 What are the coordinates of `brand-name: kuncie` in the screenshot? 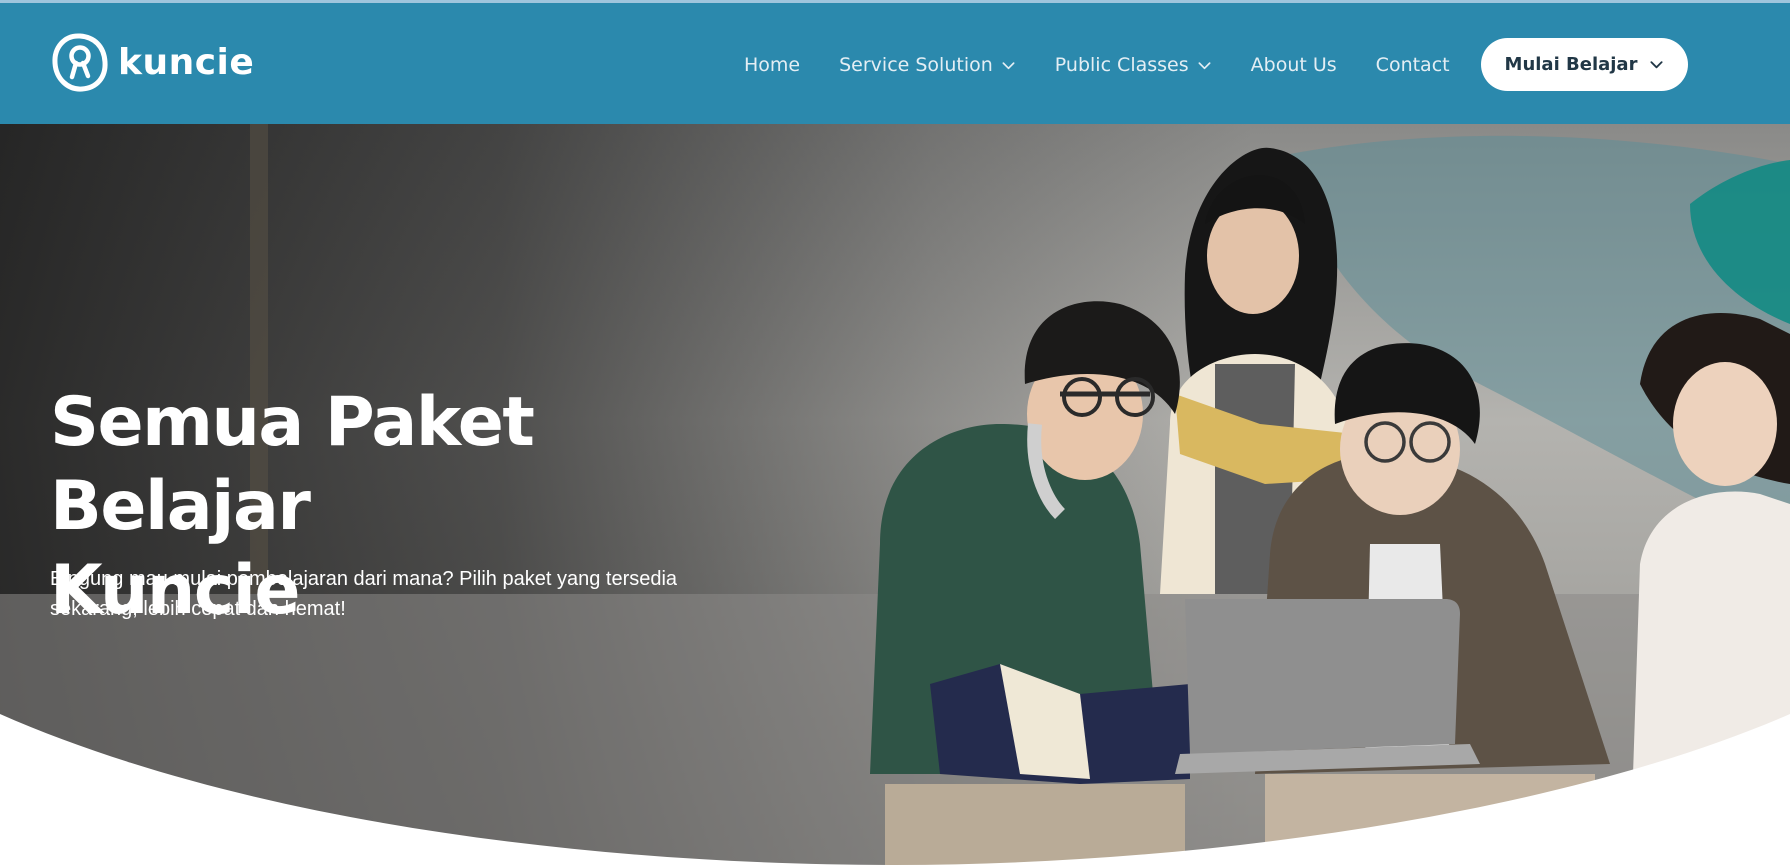 It's located at (186, 62).